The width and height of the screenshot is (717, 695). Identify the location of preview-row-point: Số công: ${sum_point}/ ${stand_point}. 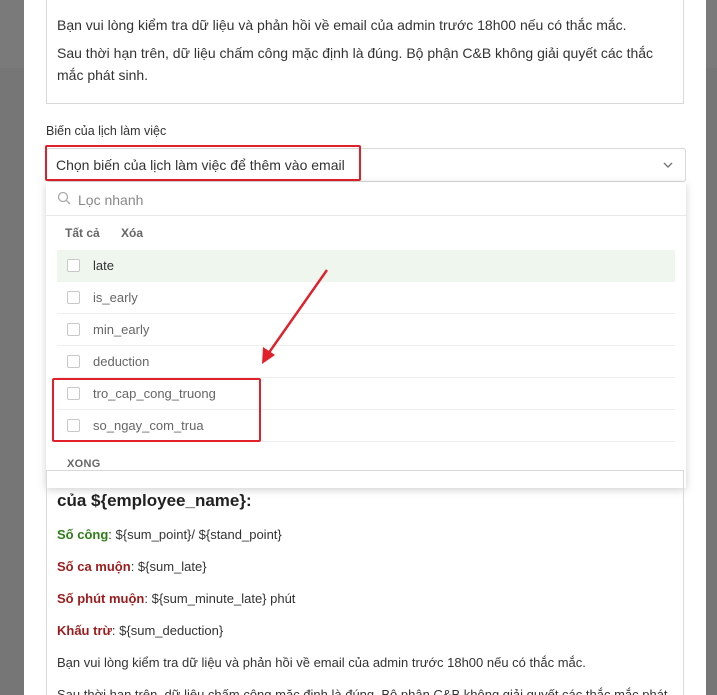
(169, 534).